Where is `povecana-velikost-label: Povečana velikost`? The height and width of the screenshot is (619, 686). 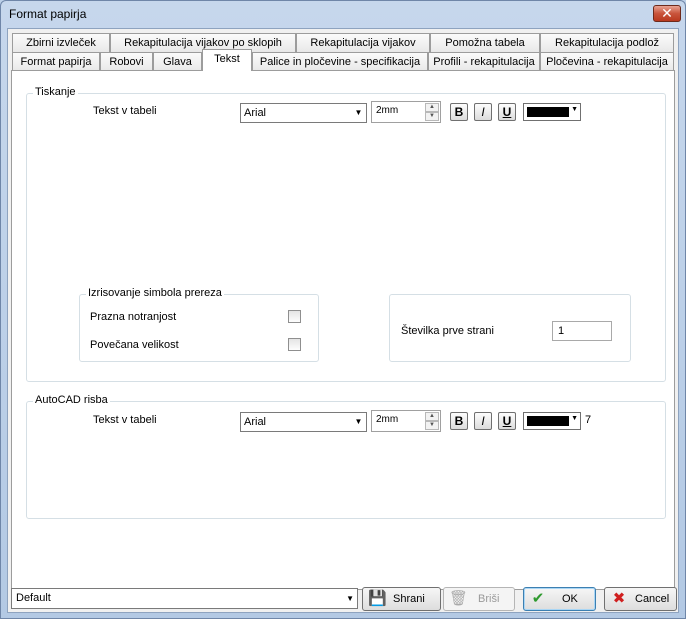 povecana-velikost-label: Povečana velikost is located at coordinates (134, 345).